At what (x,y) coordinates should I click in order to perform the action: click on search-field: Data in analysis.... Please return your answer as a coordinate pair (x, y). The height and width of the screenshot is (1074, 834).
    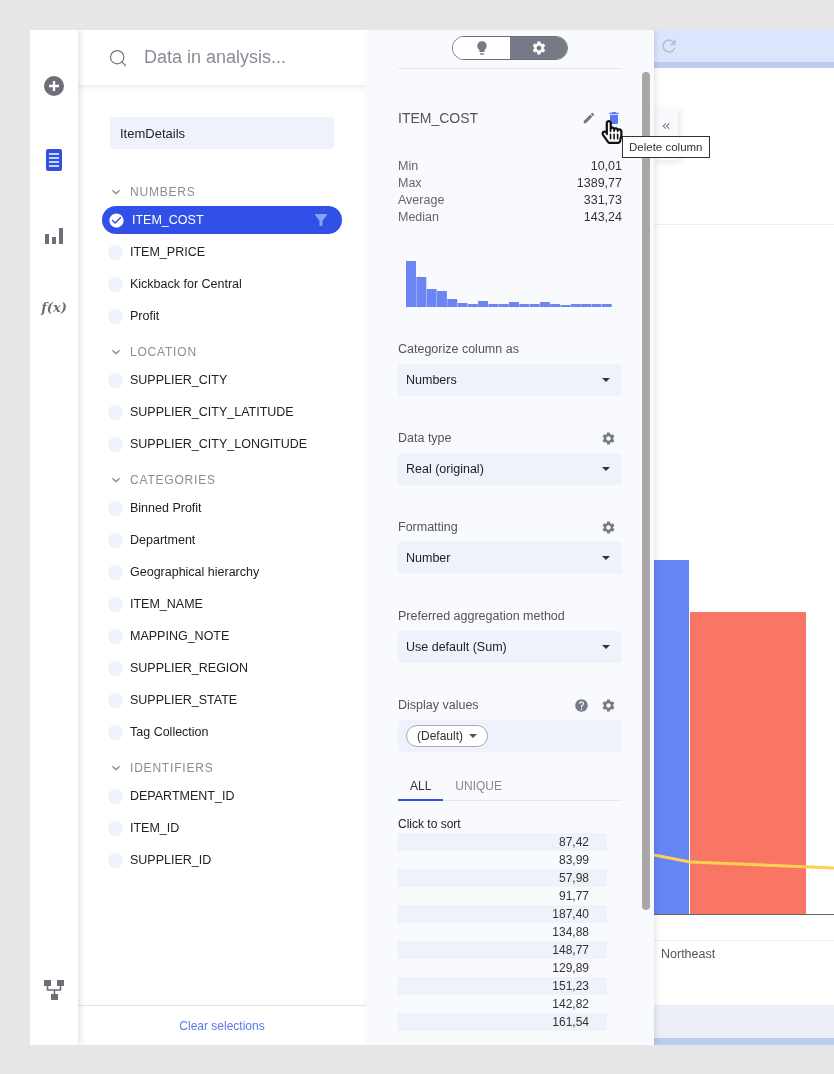
    Looking at the image, I should click on (242, 57).